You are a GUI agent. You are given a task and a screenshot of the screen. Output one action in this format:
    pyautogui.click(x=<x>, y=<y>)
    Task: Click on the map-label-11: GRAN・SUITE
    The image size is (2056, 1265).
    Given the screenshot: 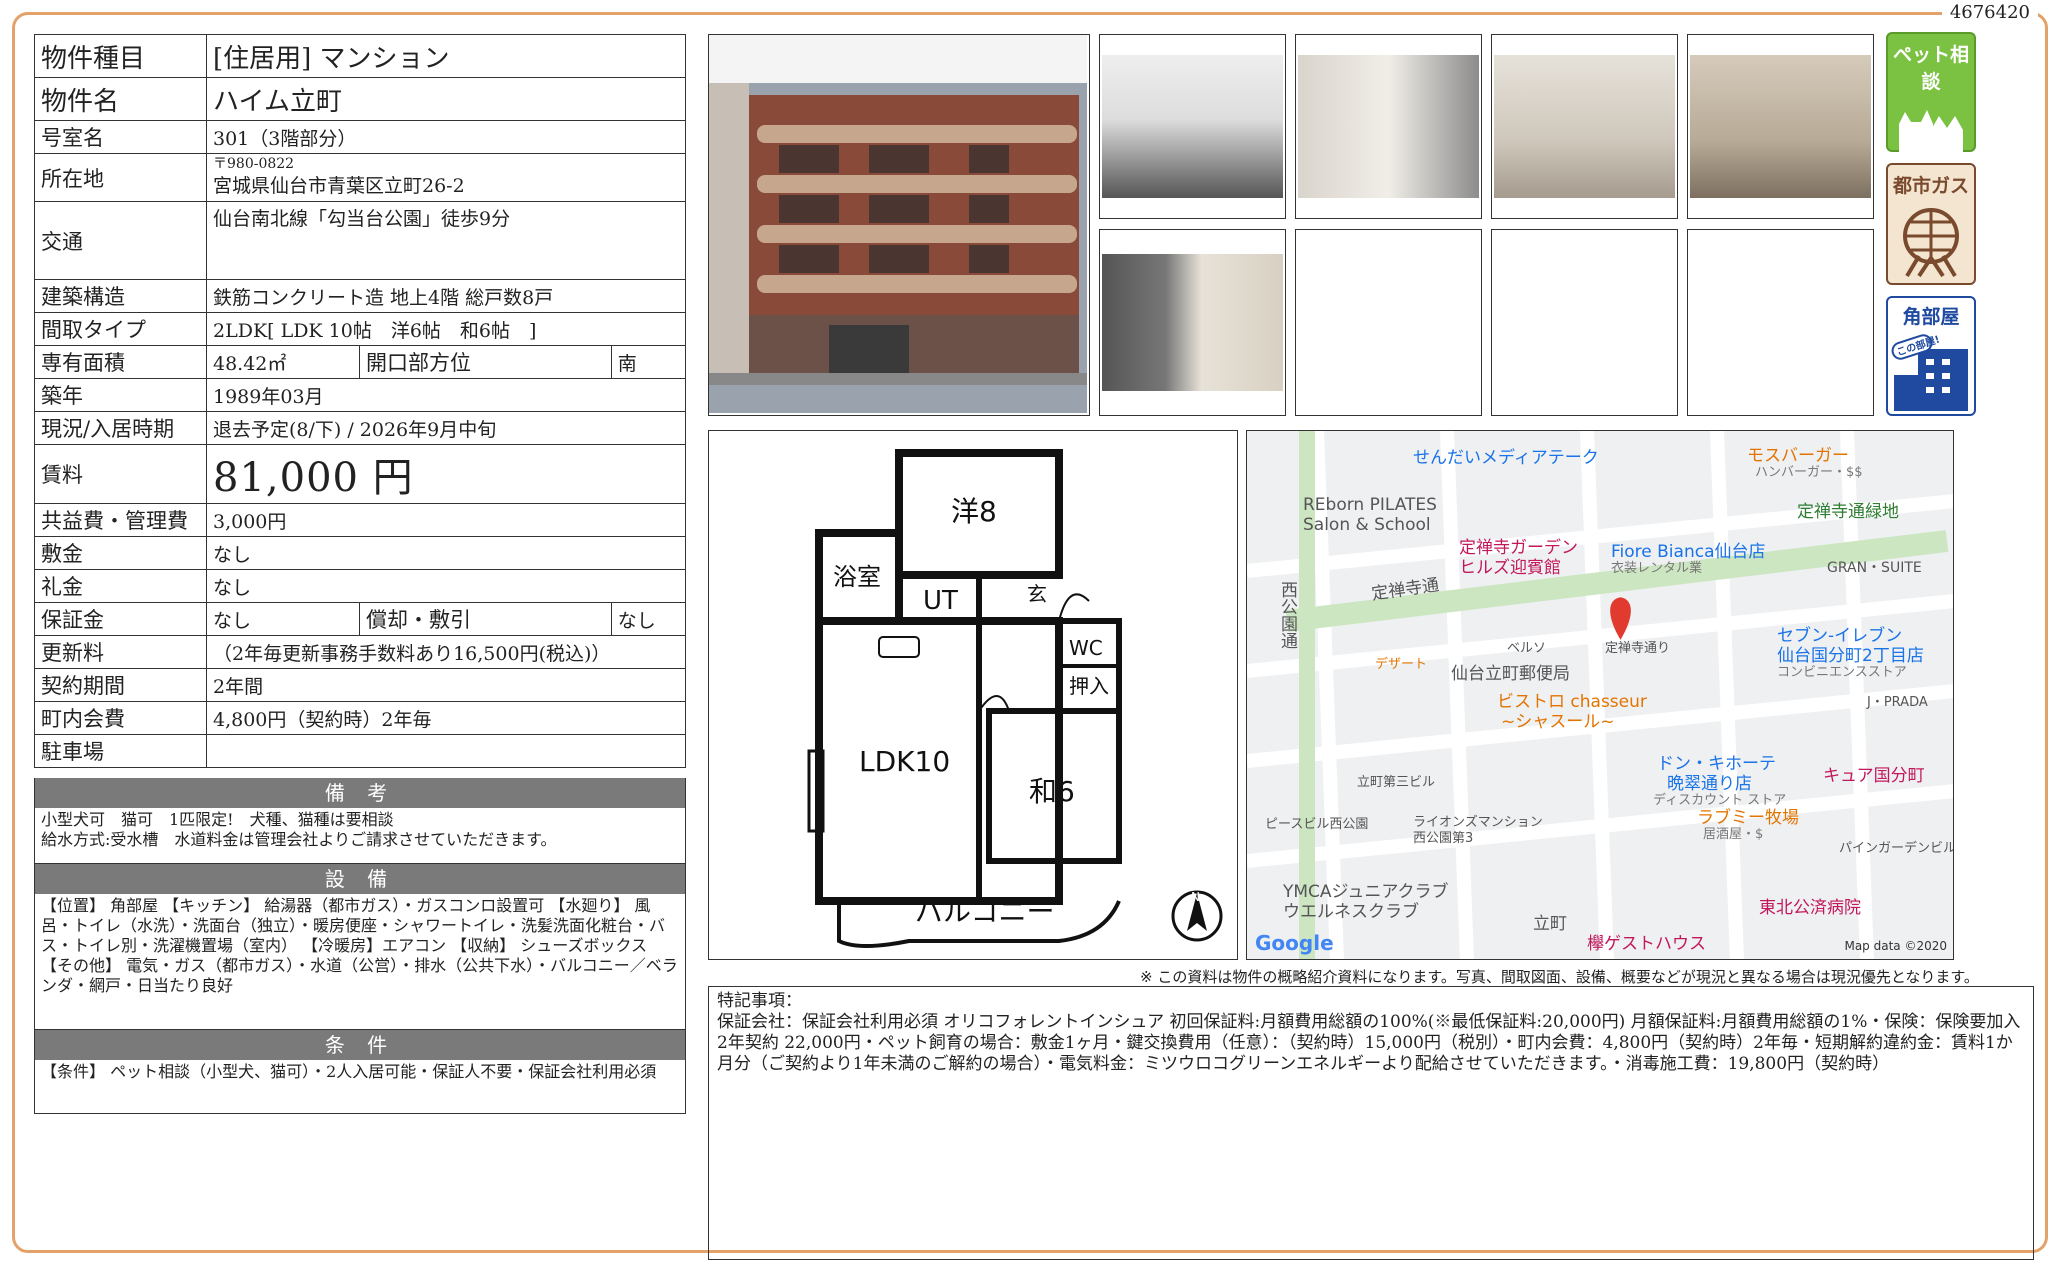 What is the action you would take?
    pyautogui.click(x=1874, y=568)
    